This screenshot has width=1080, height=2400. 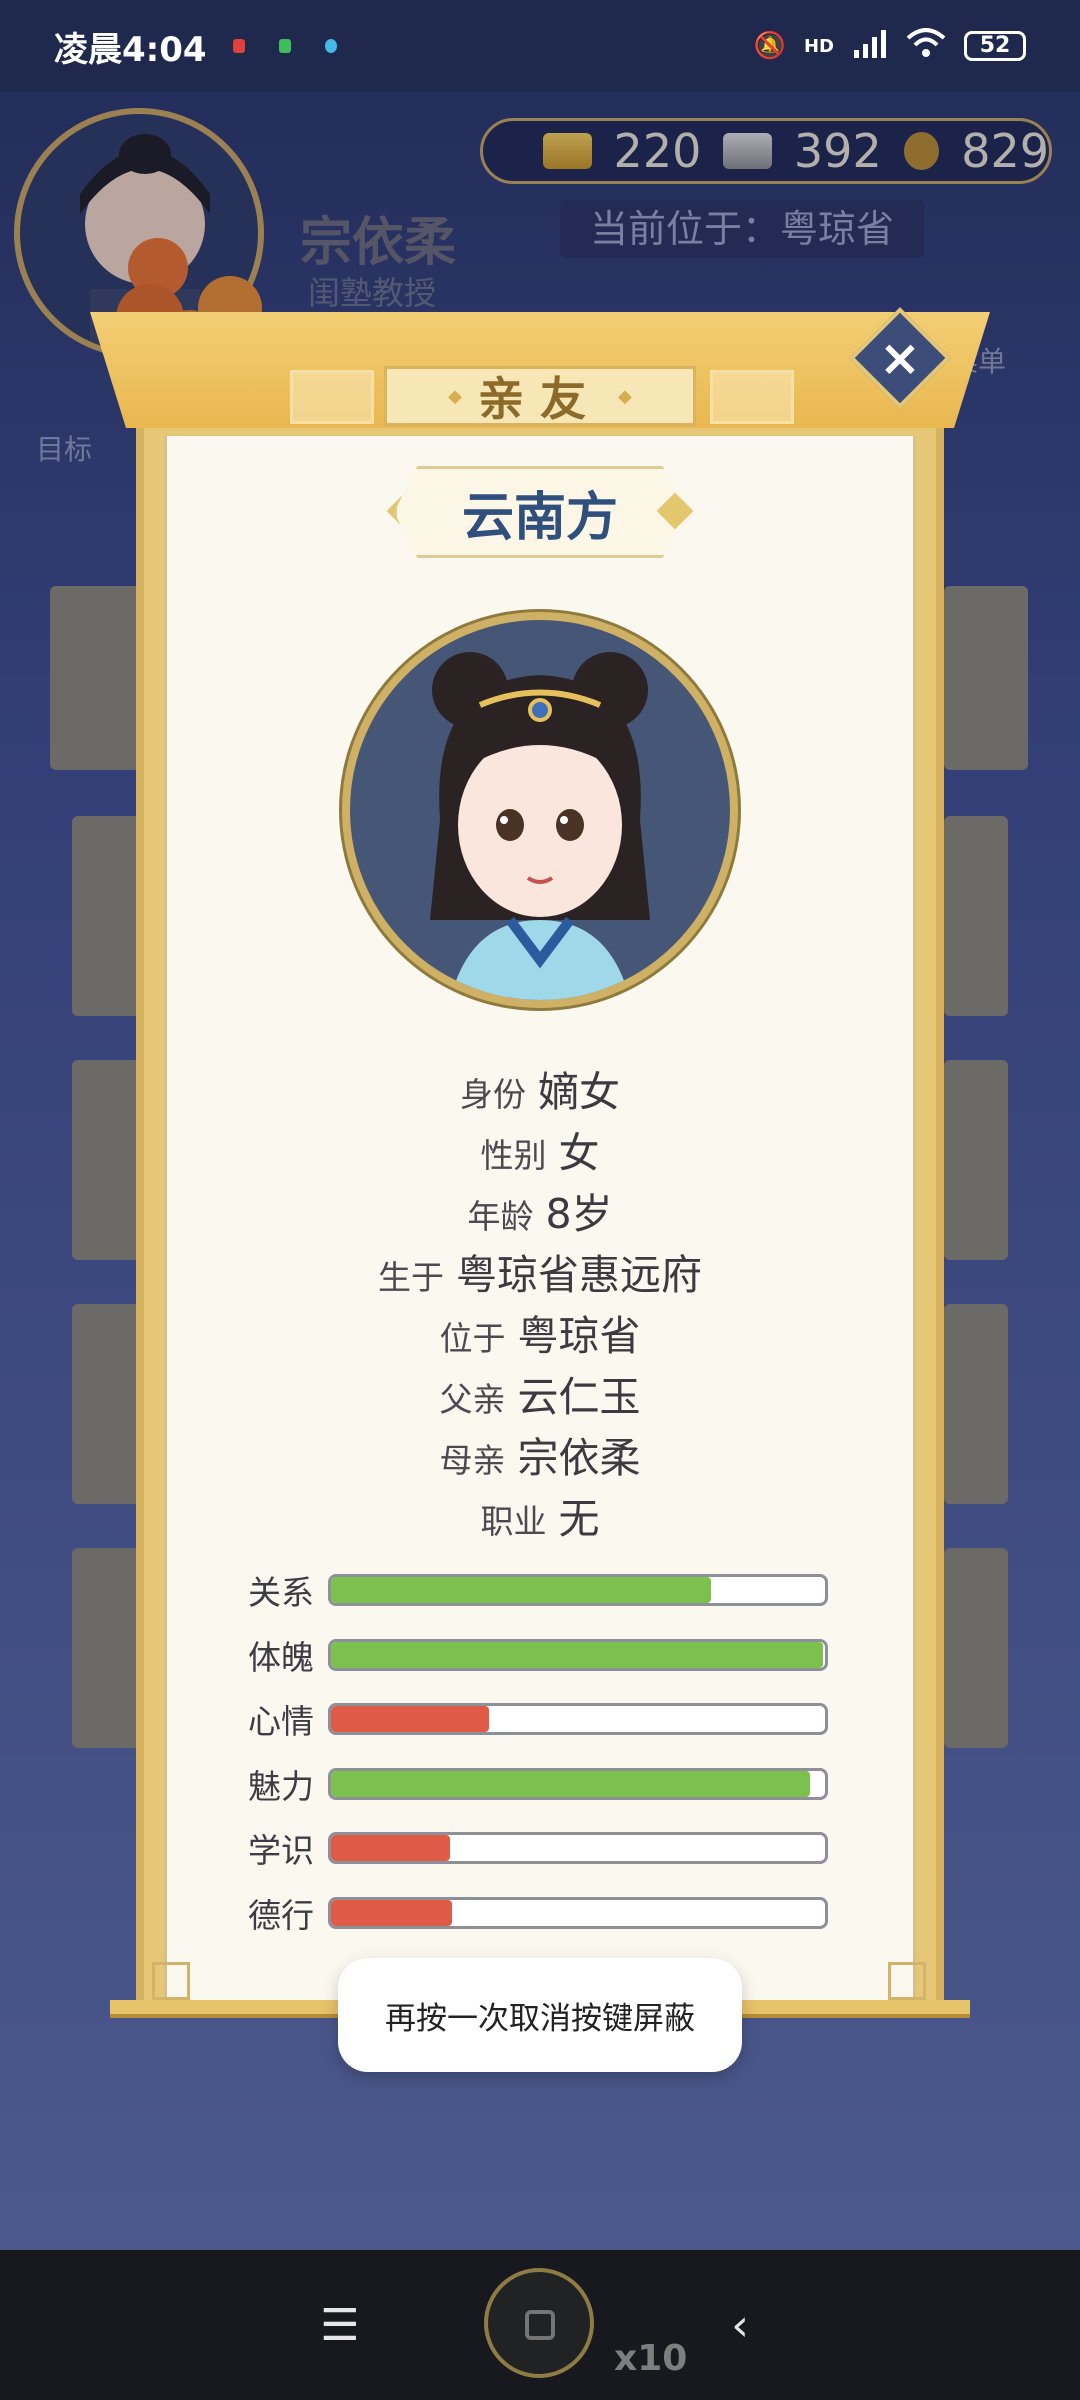 I want to click on person-portrait, so click(x=540, y=810).